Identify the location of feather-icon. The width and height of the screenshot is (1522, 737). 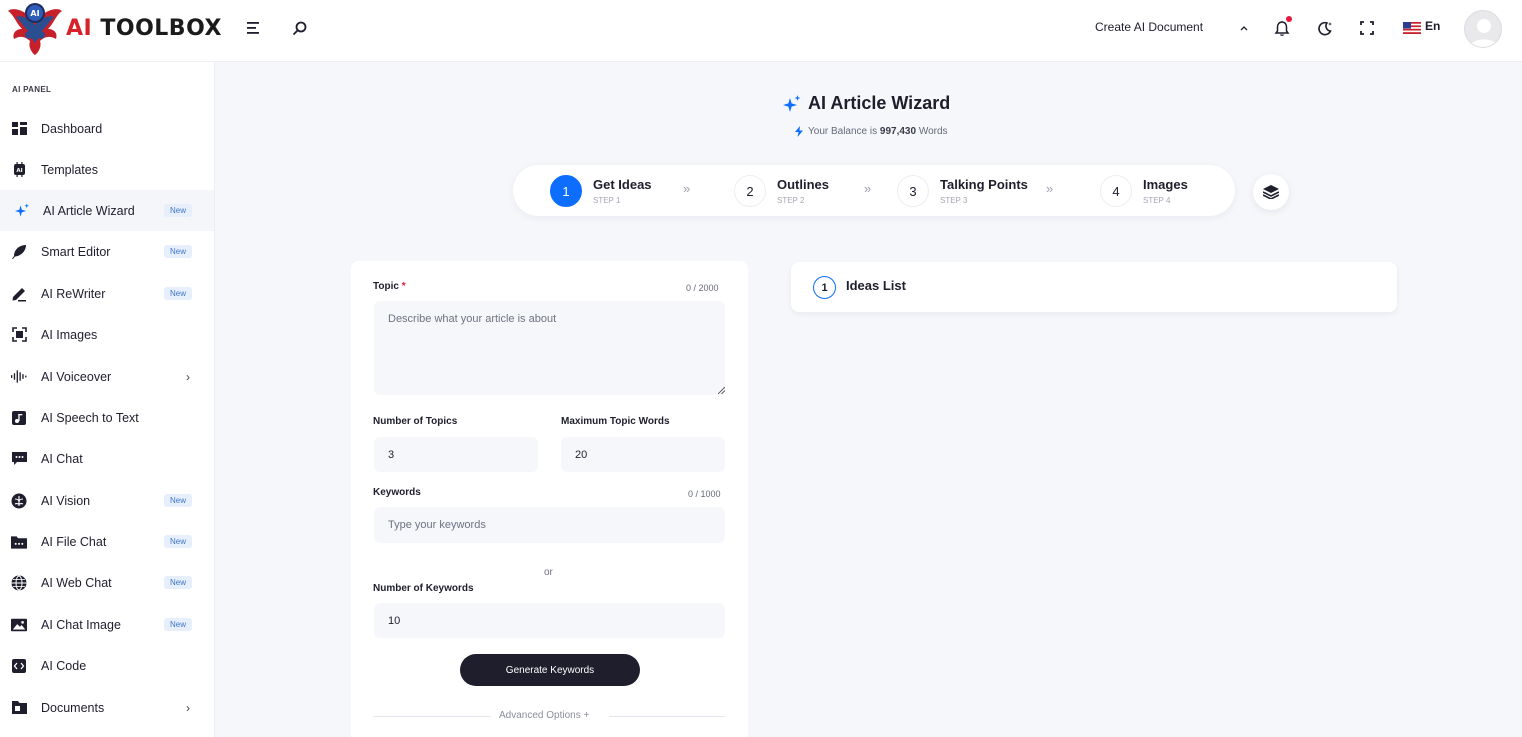
(19, 252).